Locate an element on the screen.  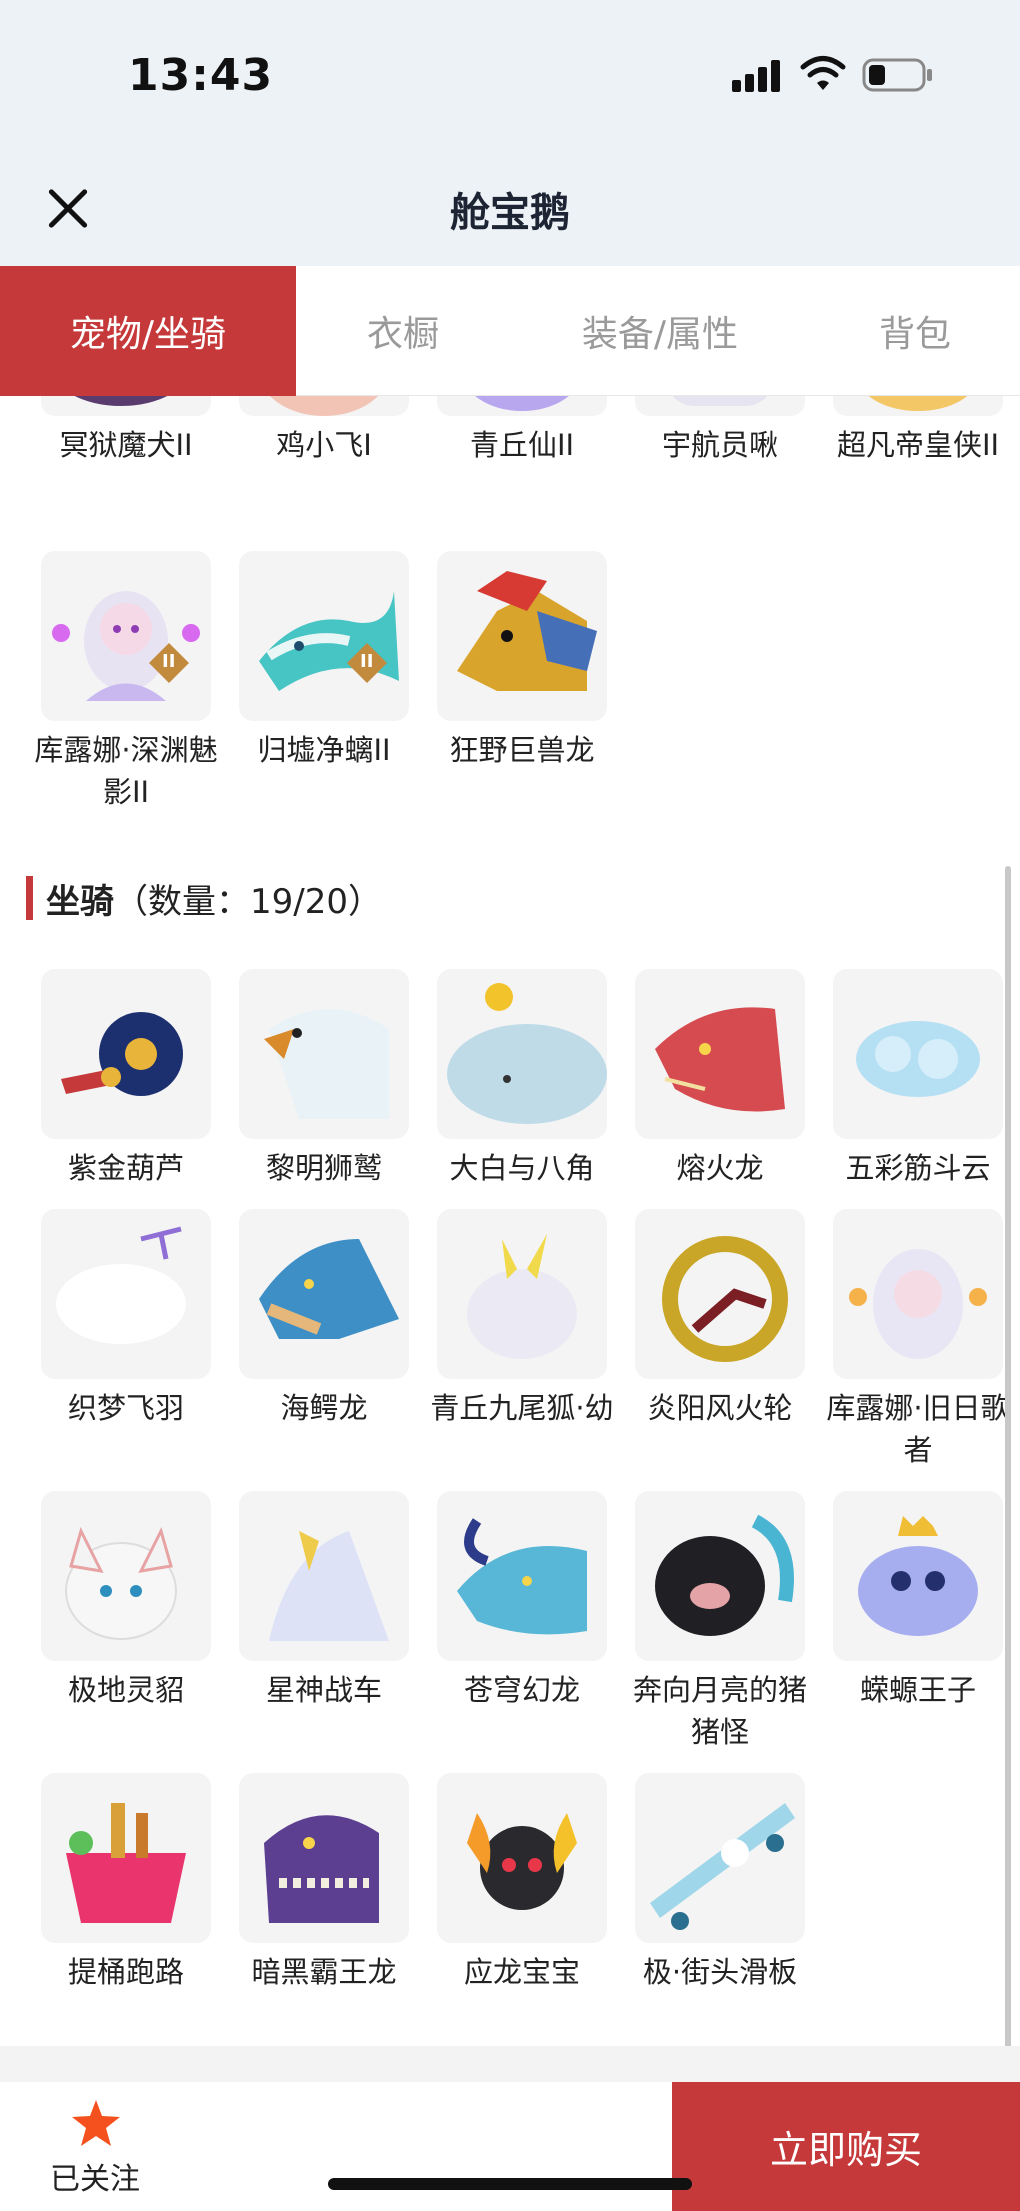
pet-name: 鸡小飞I is located at coordinates (324, 445).